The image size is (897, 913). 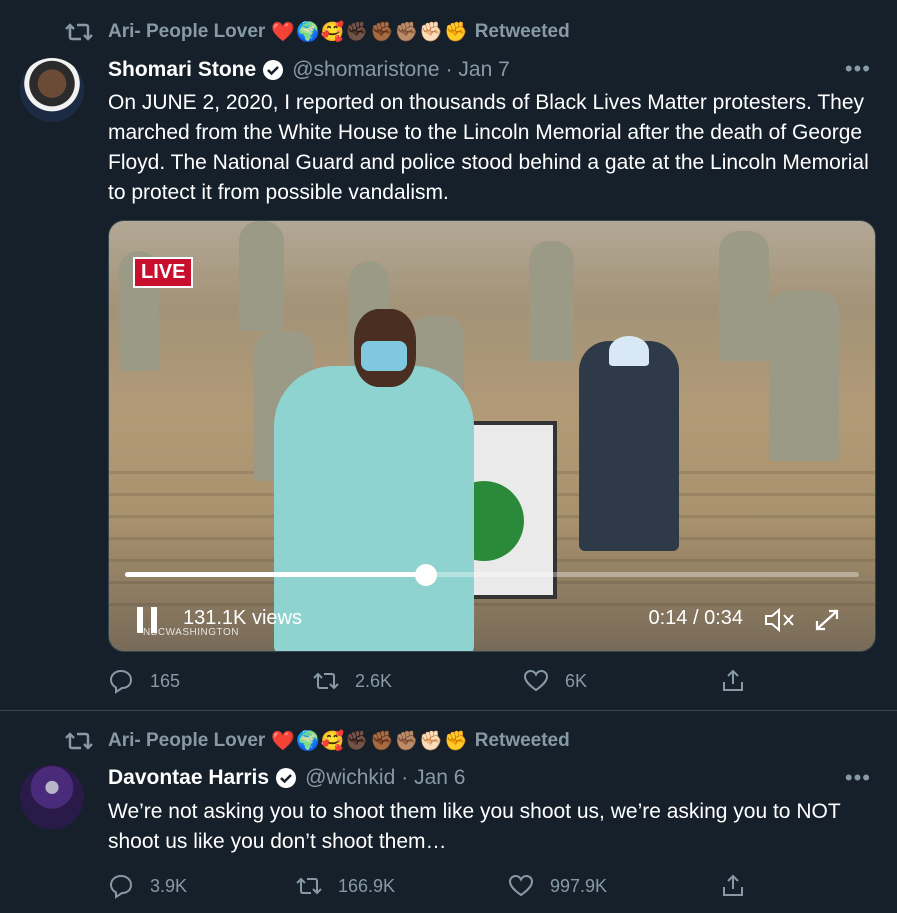 What do you see at coordinates (576, 680) in the screenshot?
I see `like-count: 6K` at bounding box center [576, 680].